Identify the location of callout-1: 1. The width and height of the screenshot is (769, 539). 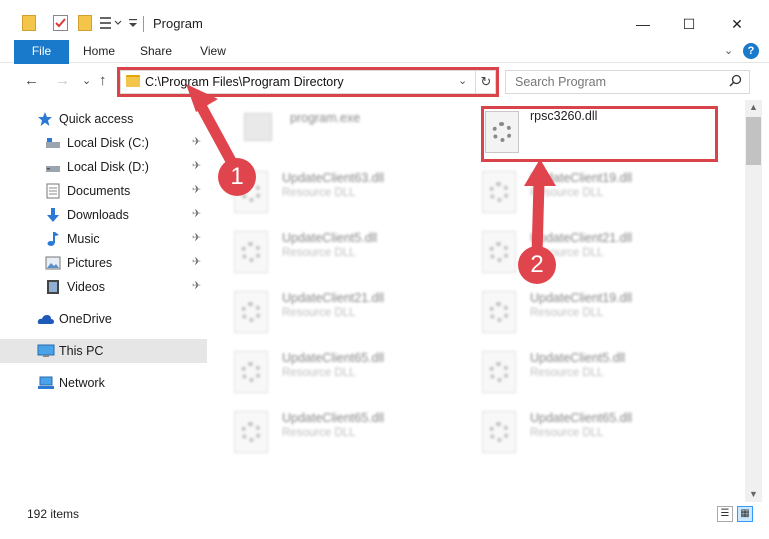
(237, 177).